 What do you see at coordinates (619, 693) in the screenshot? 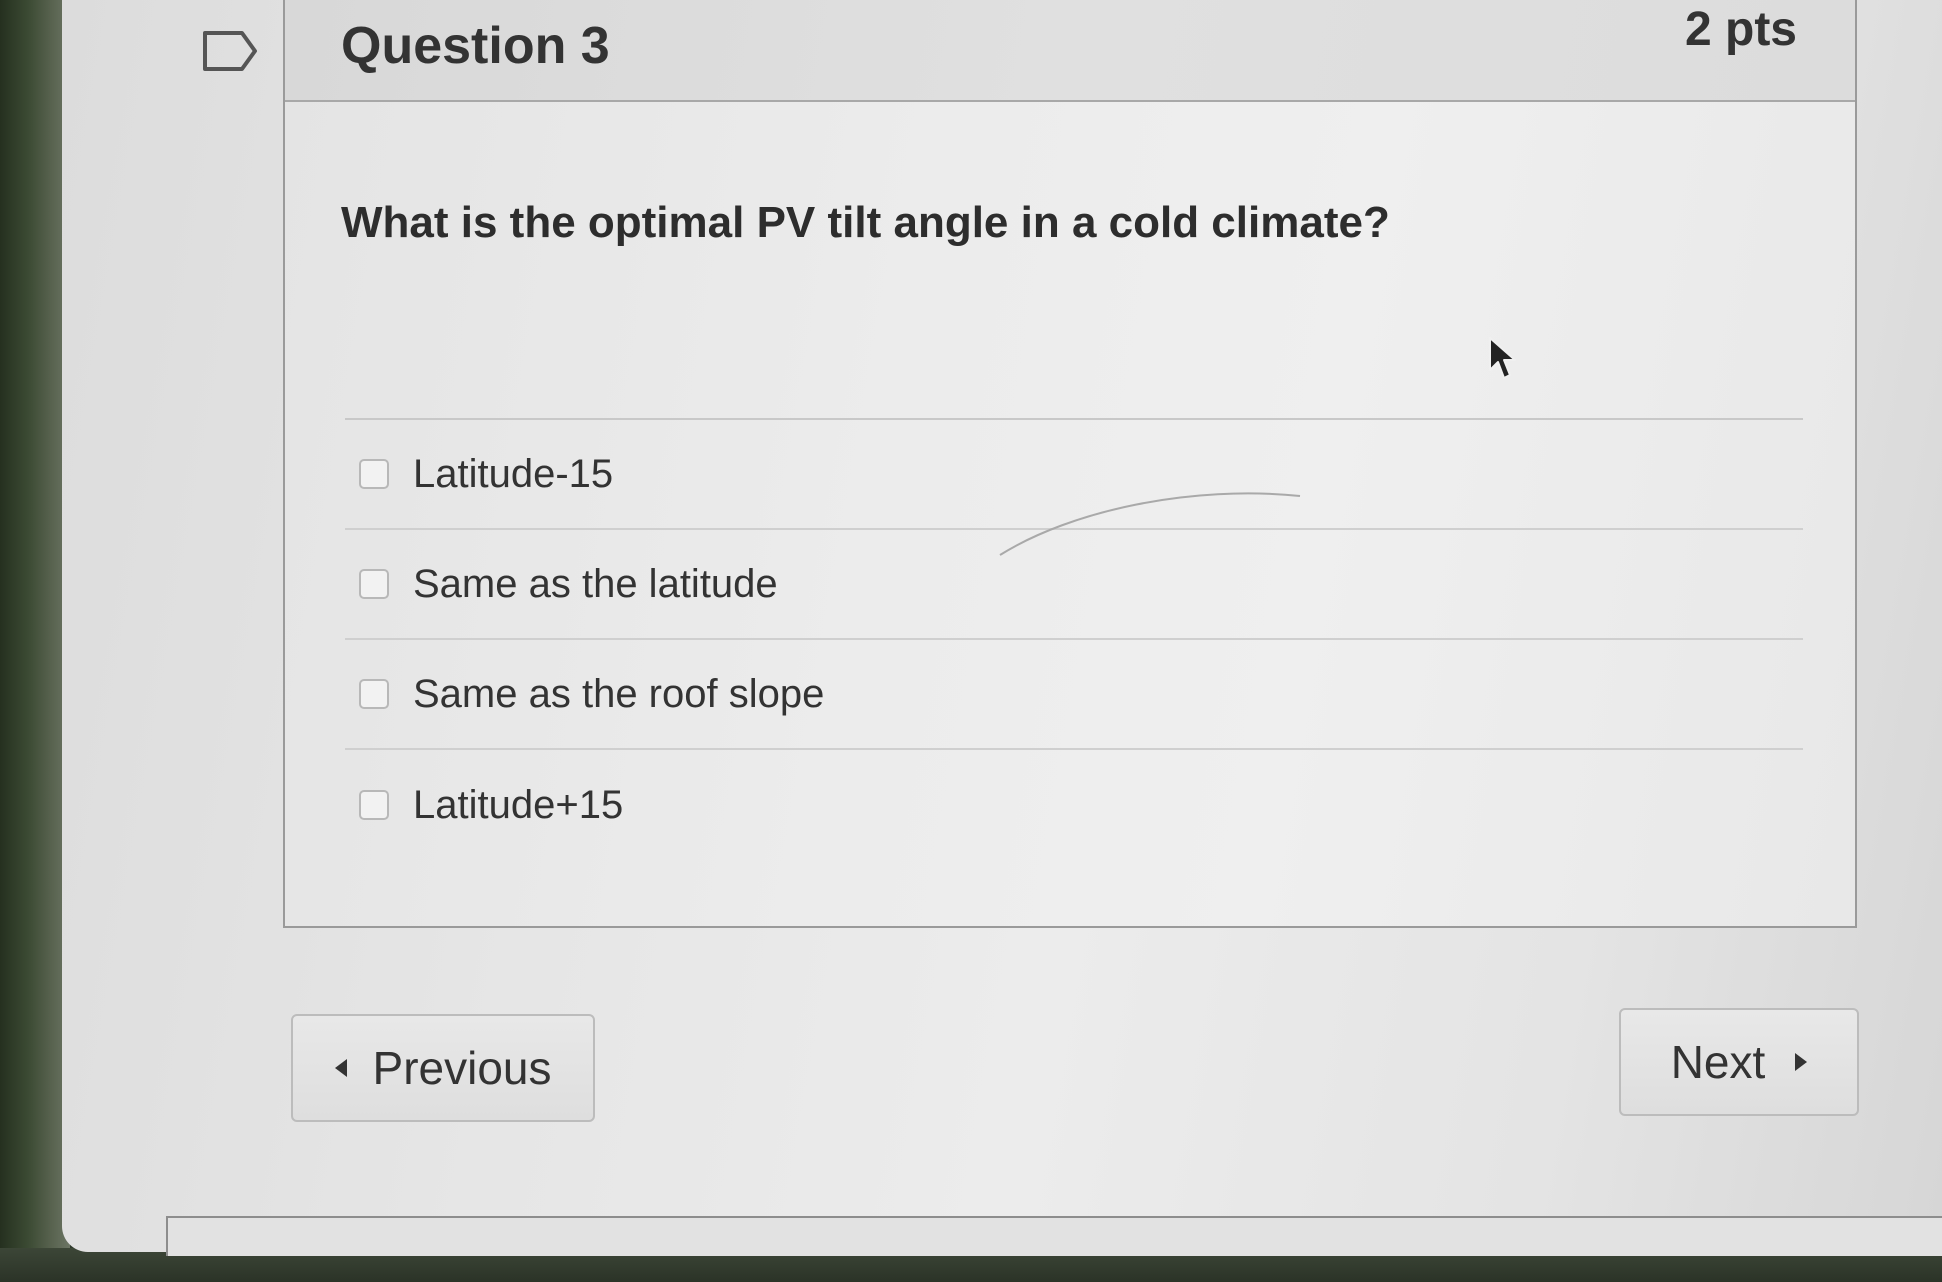
I see `answer-label: Same as the roof slope` at bounding box center [619, 693].